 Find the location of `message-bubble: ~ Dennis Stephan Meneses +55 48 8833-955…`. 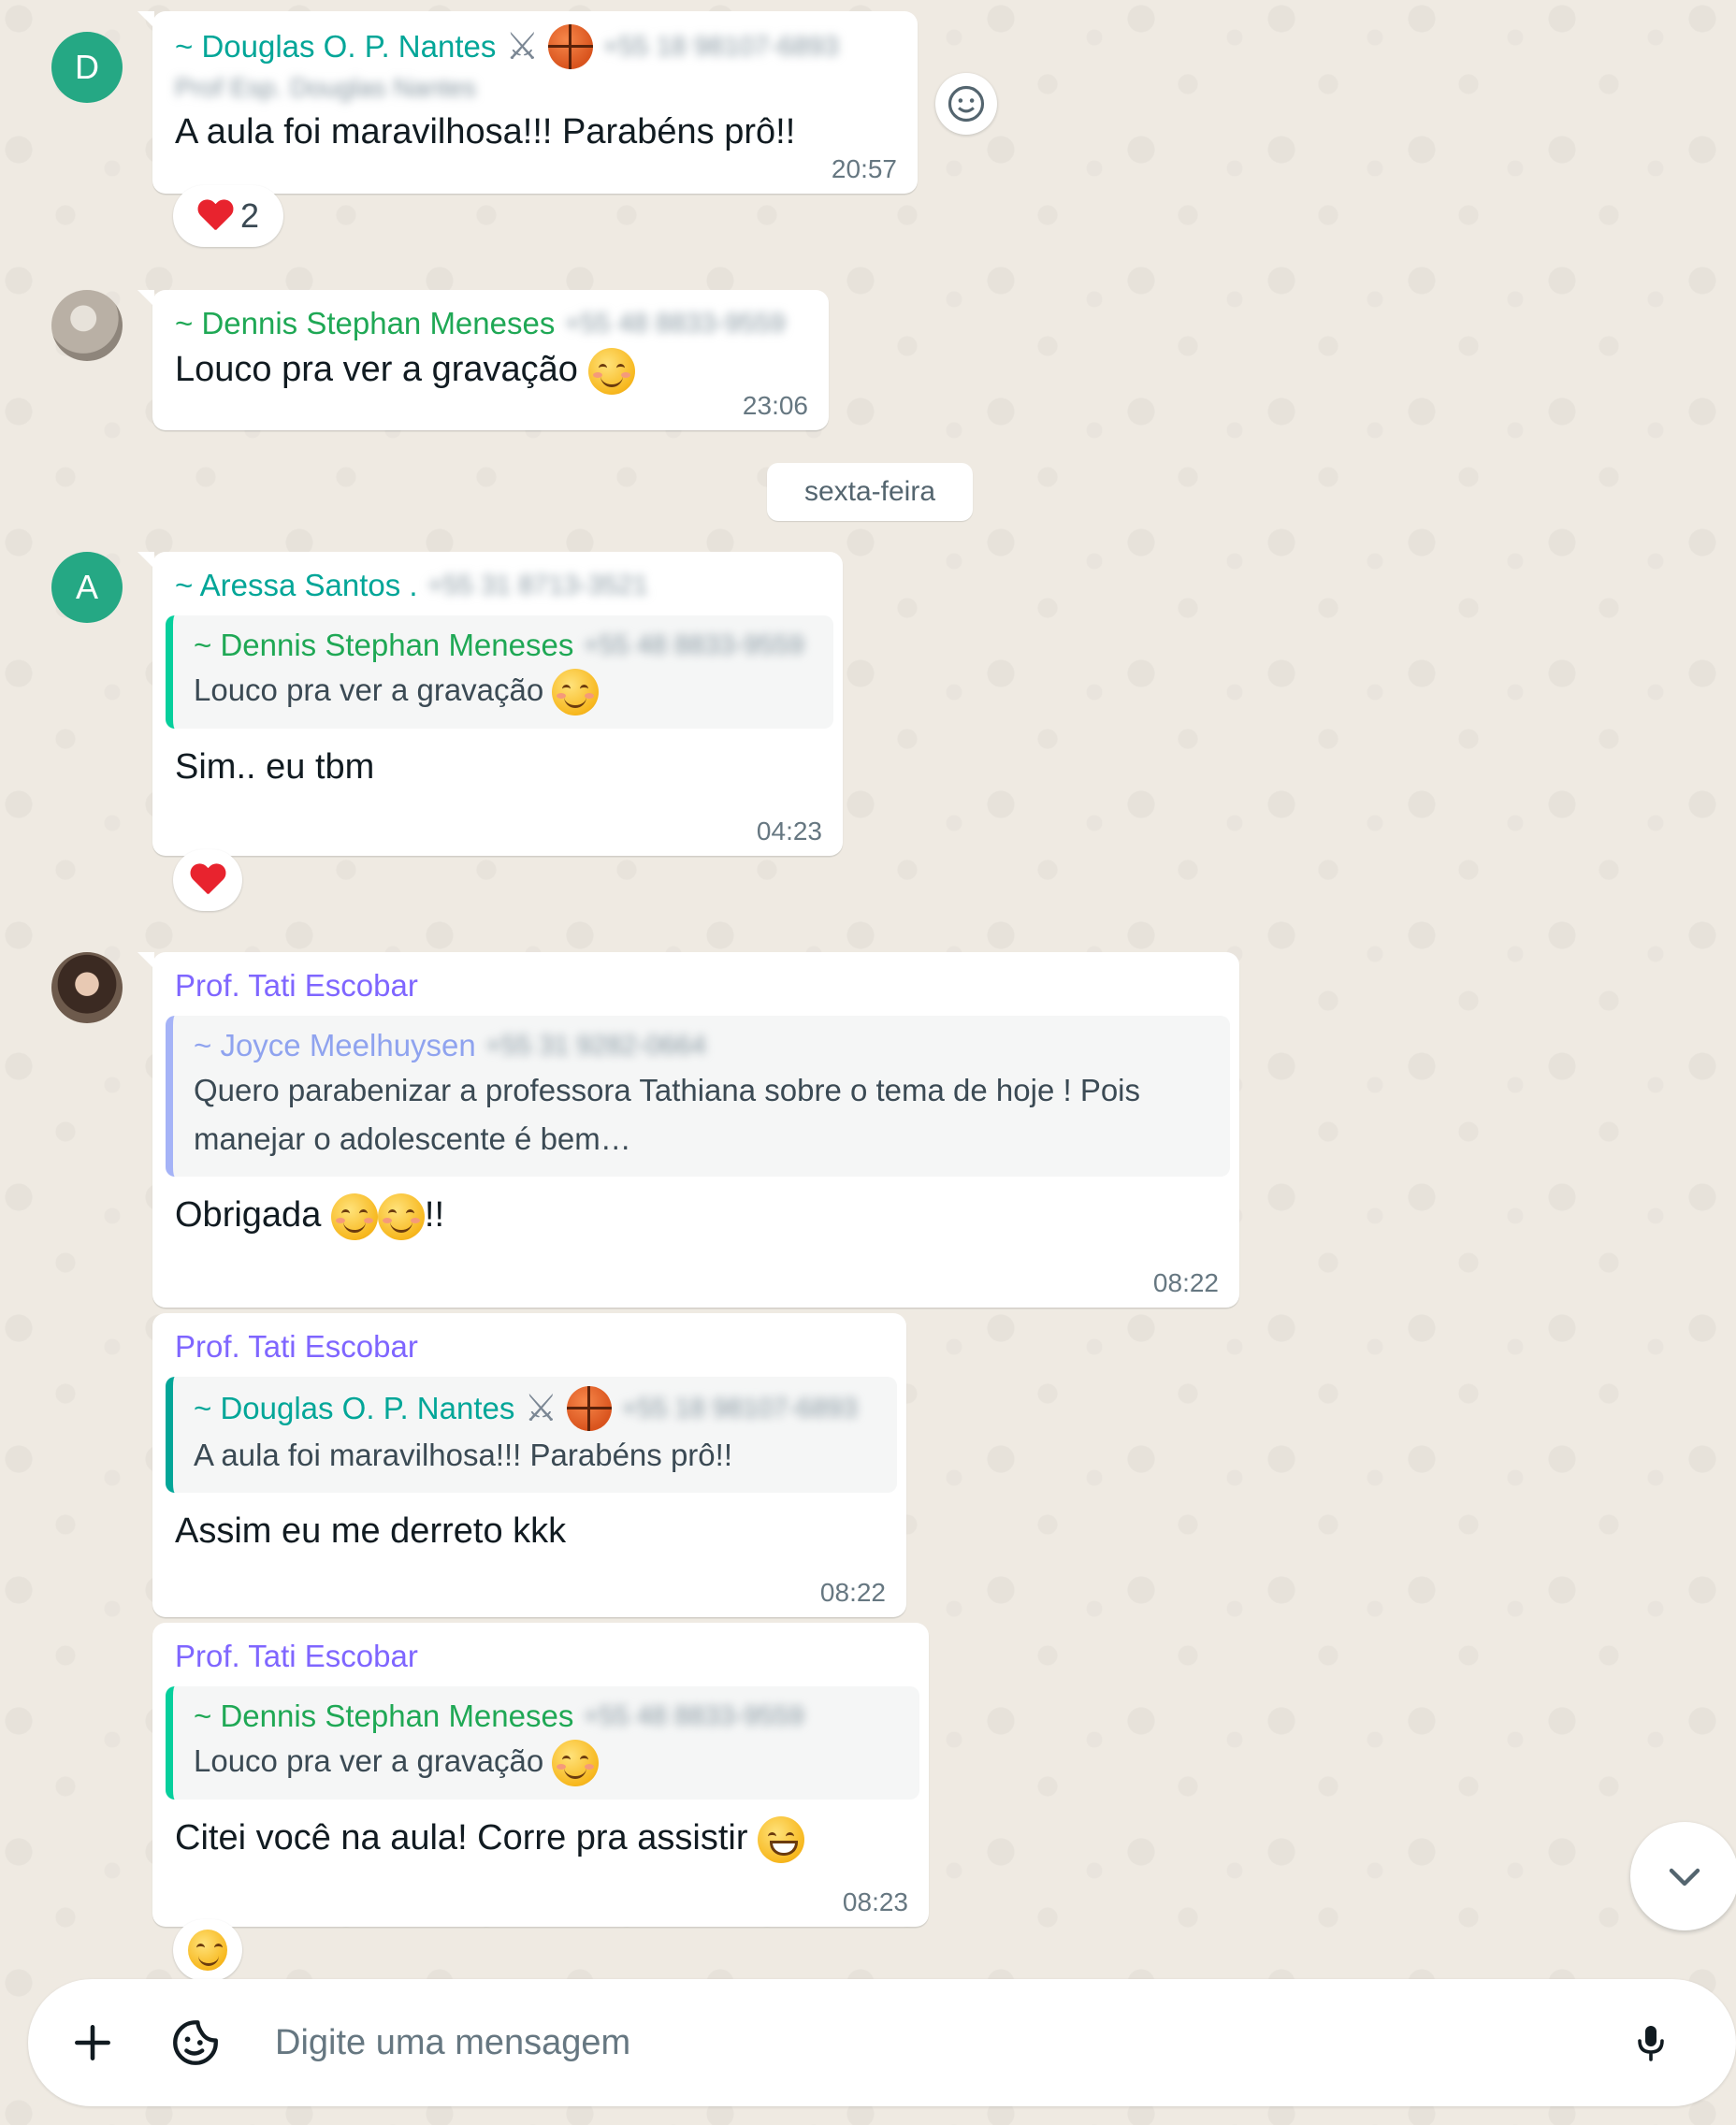

message-bubble: ~ Dennis Stephan Meneses +55 48 8833-955… is located at coordinates (483, 360).